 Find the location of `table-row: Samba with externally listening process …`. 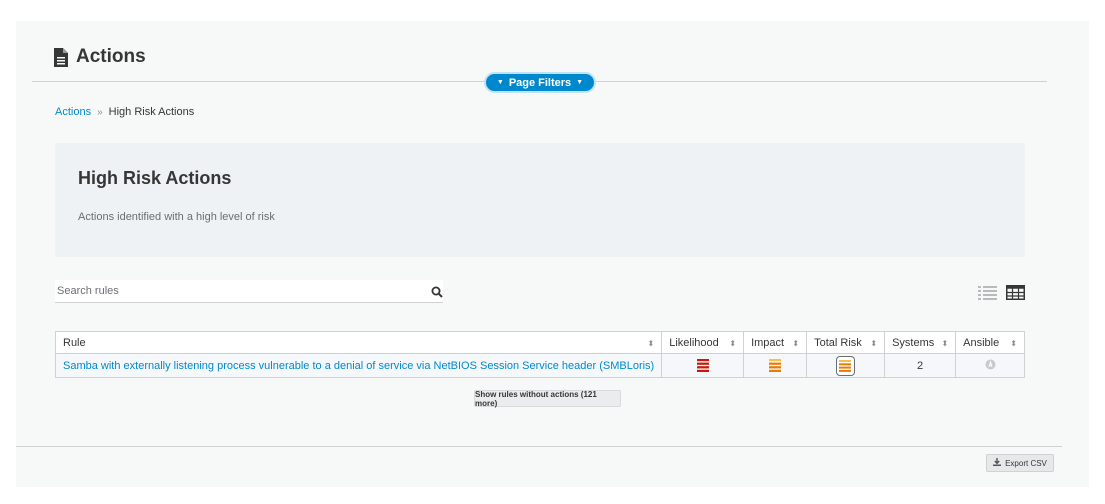

table-row: Samba with externally listening process … is located at coordinates (539, 365).